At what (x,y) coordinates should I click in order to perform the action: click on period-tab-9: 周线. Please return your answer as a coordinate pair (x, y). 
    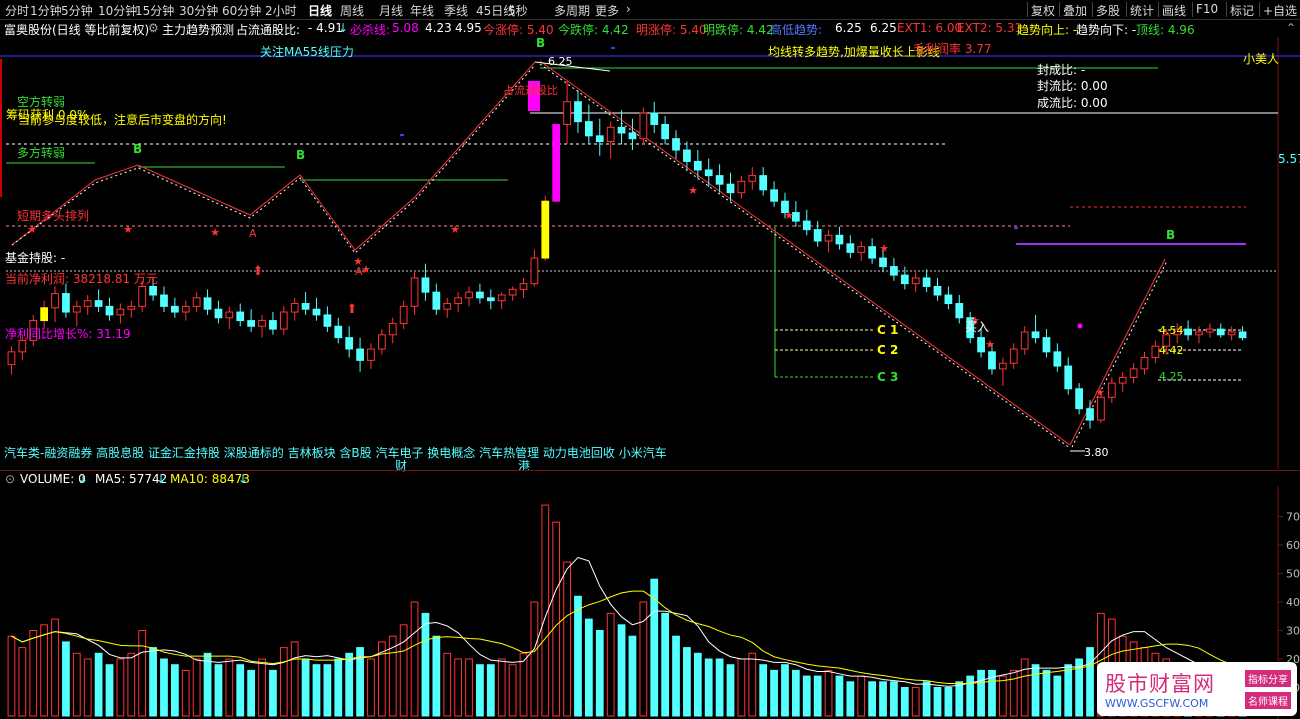
    Looking at the image, I should click on (352, 10).